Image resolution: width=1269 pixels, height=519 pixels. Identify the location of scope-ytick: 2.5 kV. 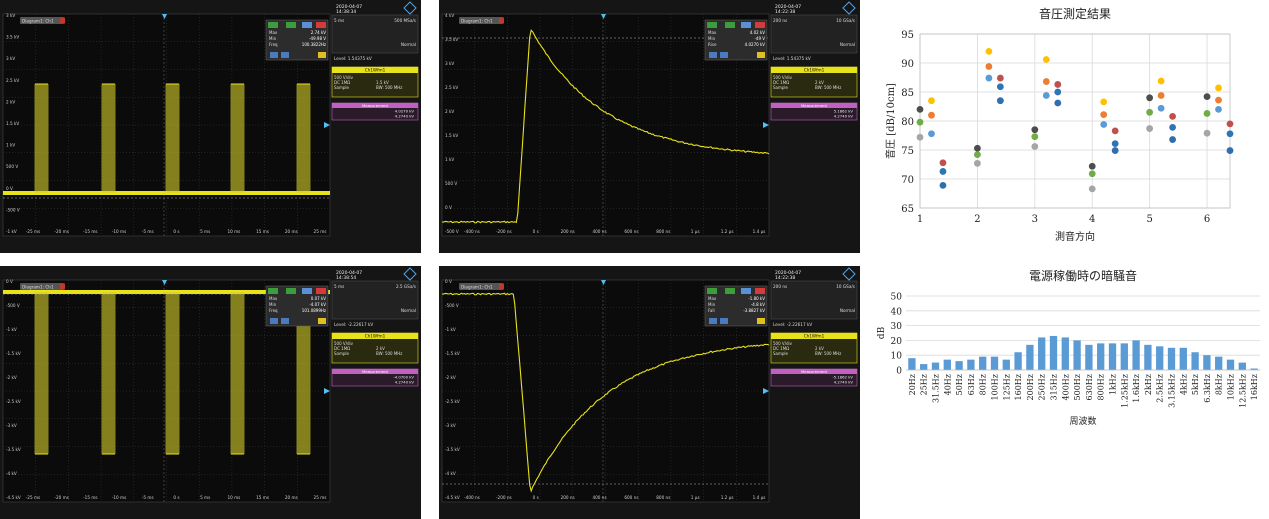
(12, 80).